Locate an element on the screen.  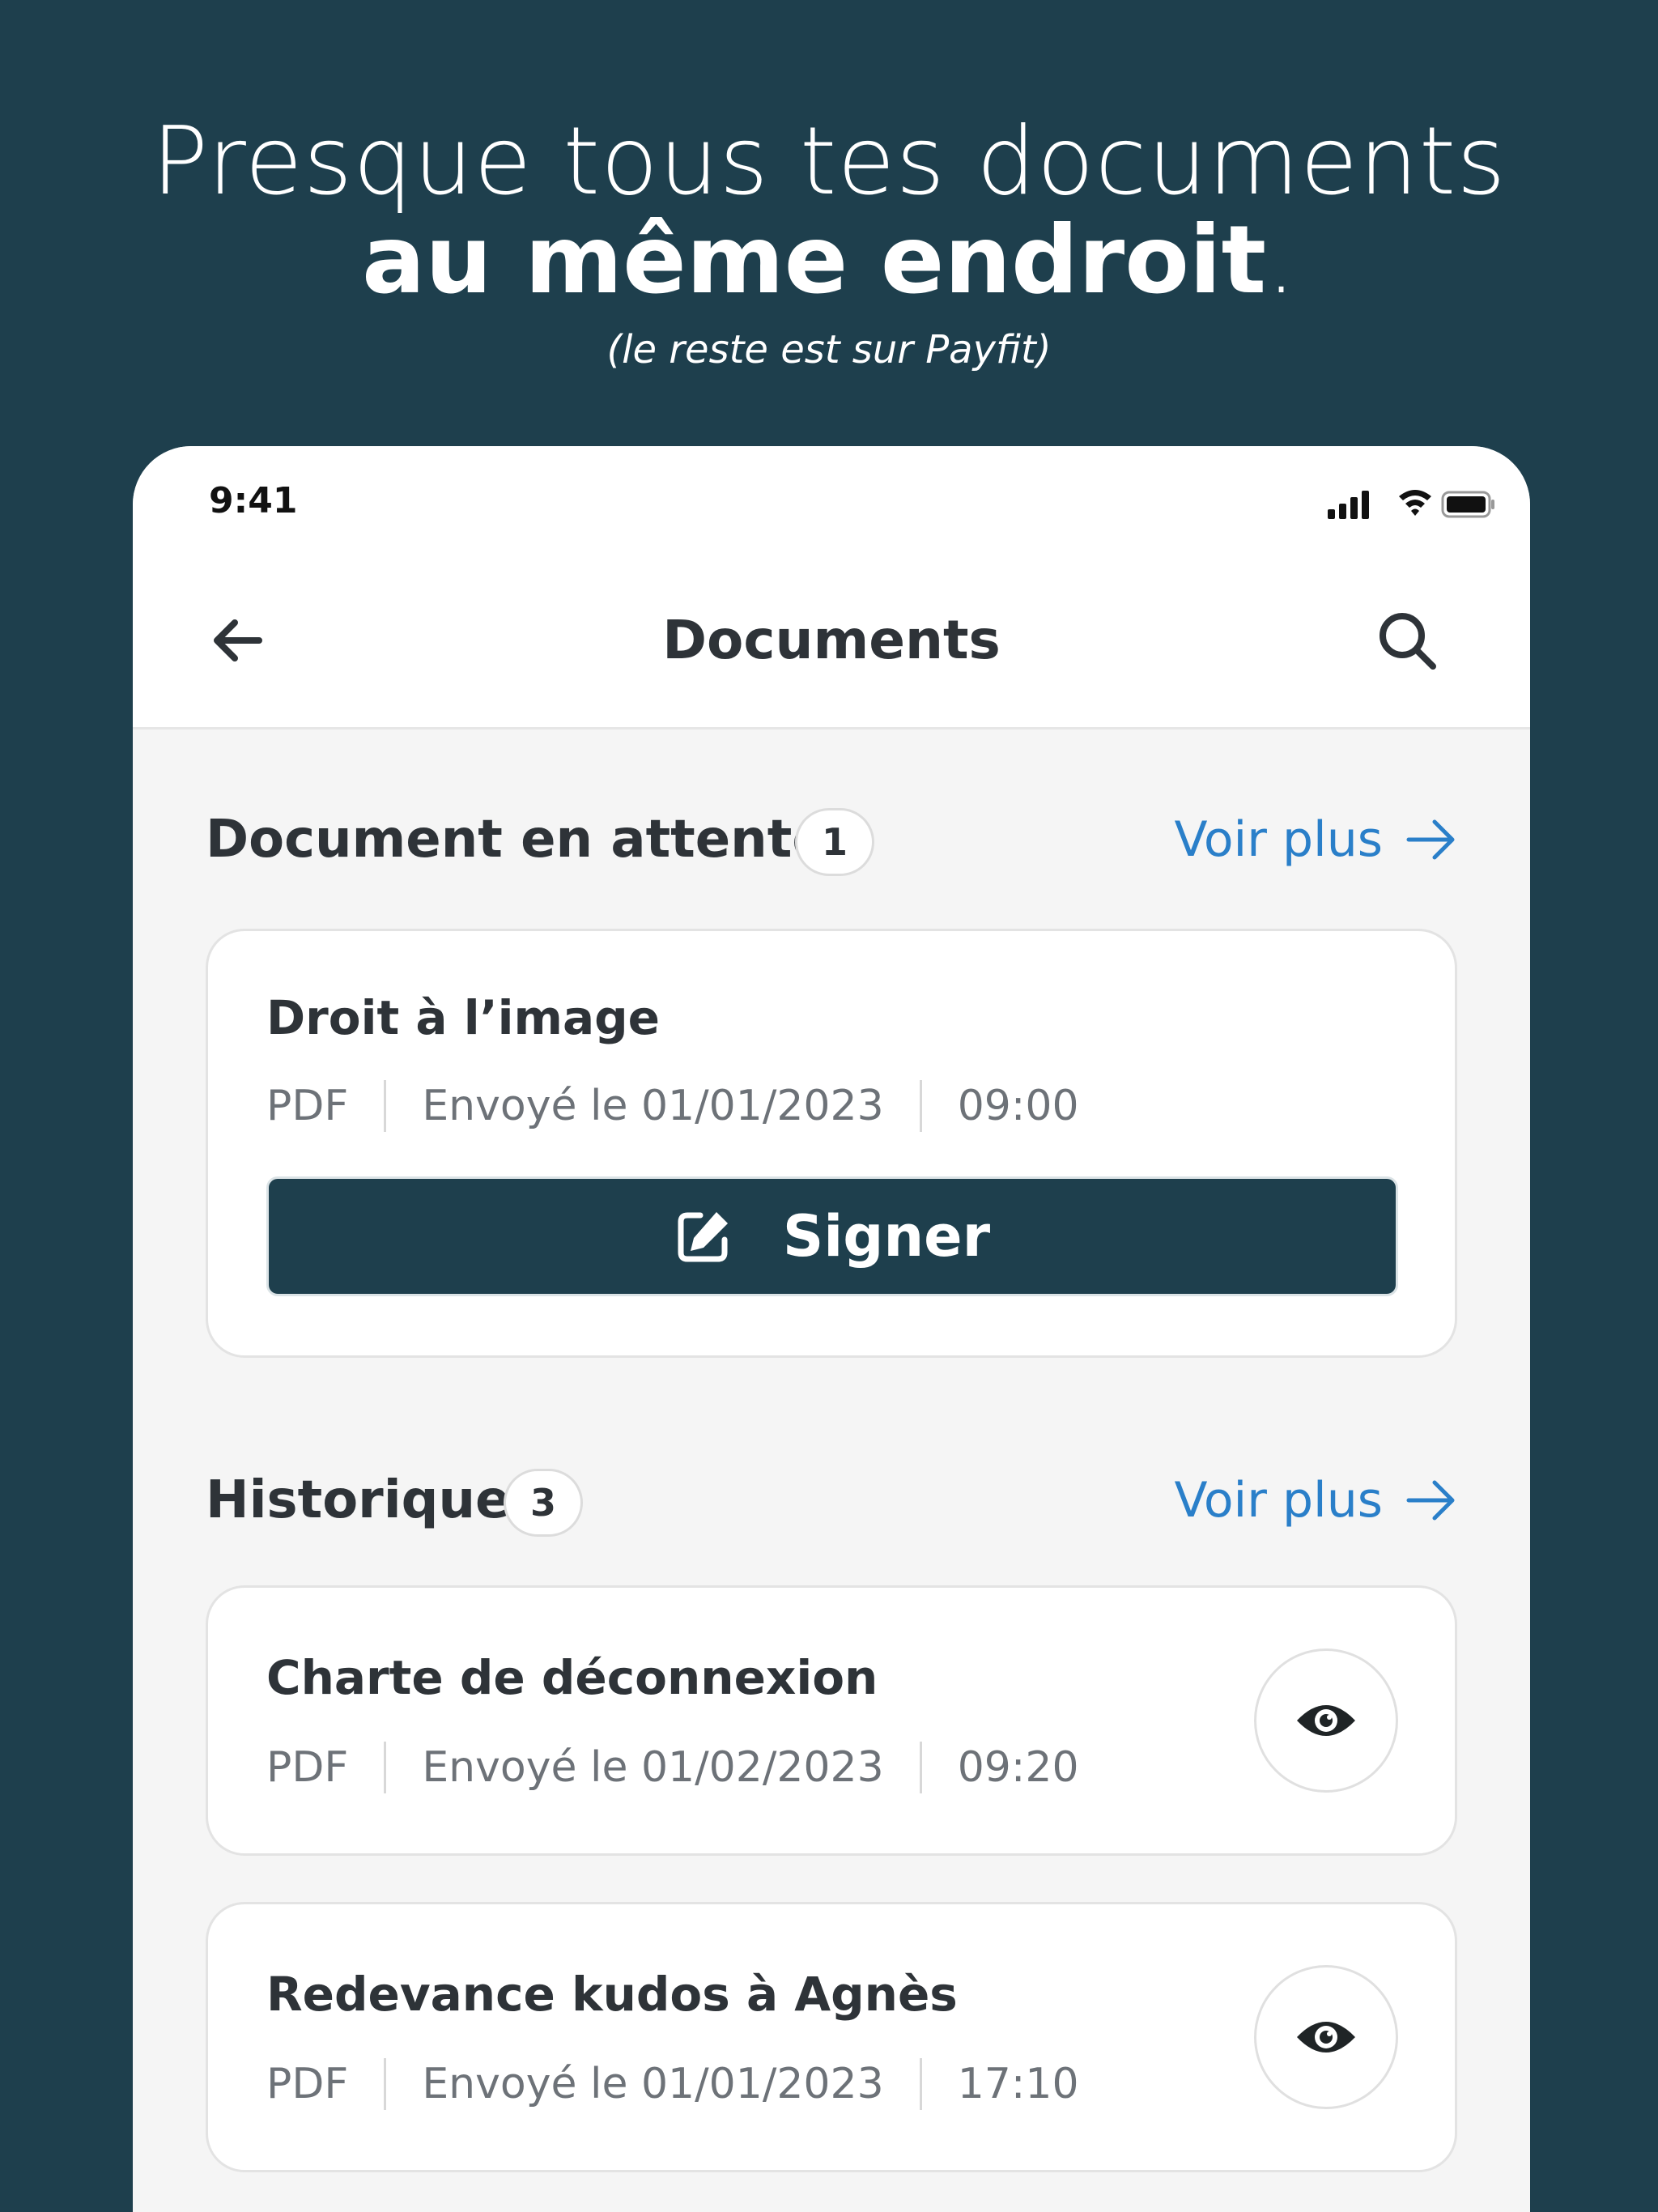
history-see-more-link: Voir plus is located at coordinates (1315, 1500).